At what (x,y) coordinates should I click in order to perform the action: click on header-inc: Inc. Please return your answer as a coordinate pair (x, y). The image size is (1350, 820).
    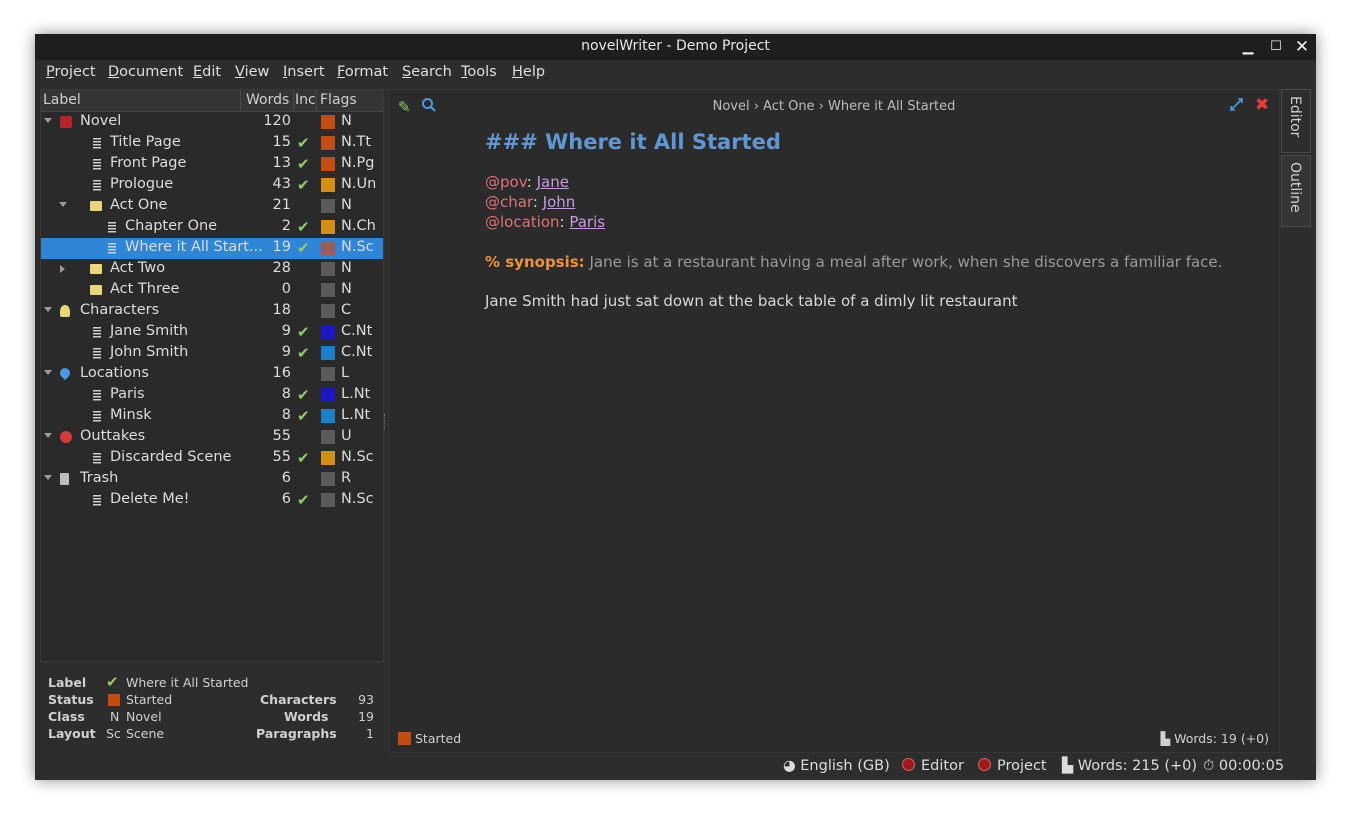
    Looking at the image, I should click on (305, 100).